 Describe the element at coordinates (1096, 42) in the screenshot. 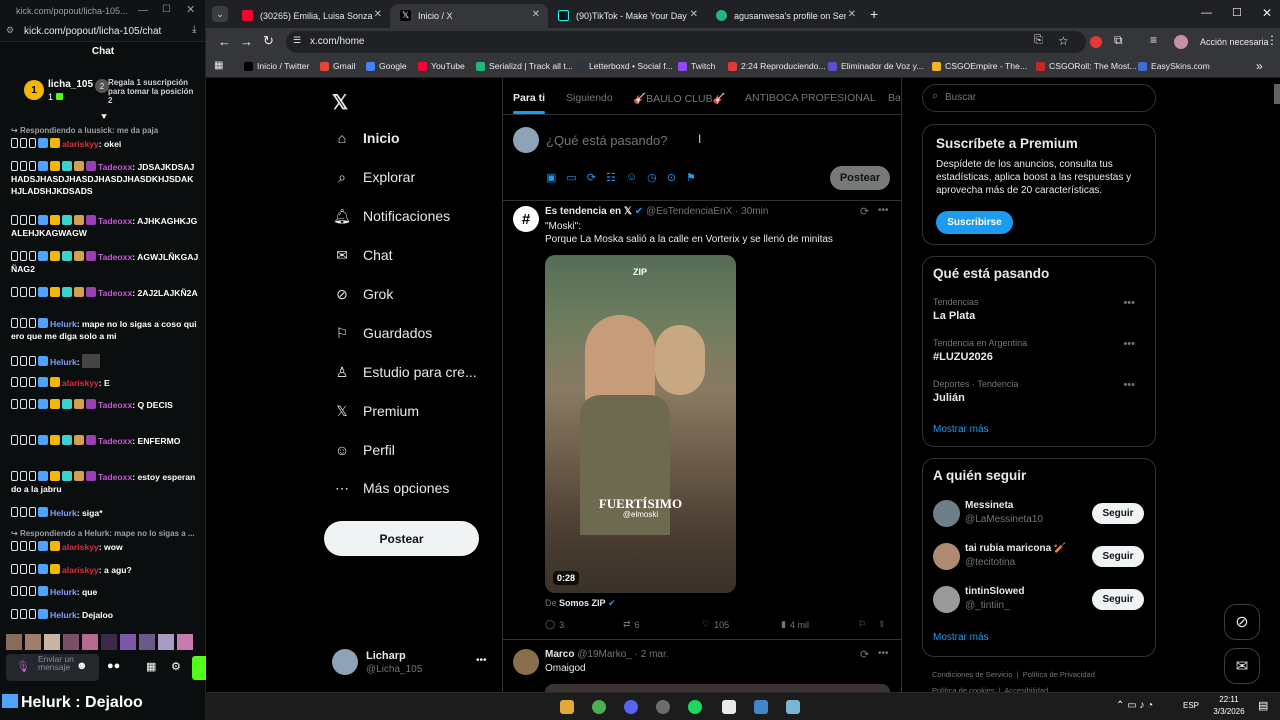

I see `extension-icon` at that location.